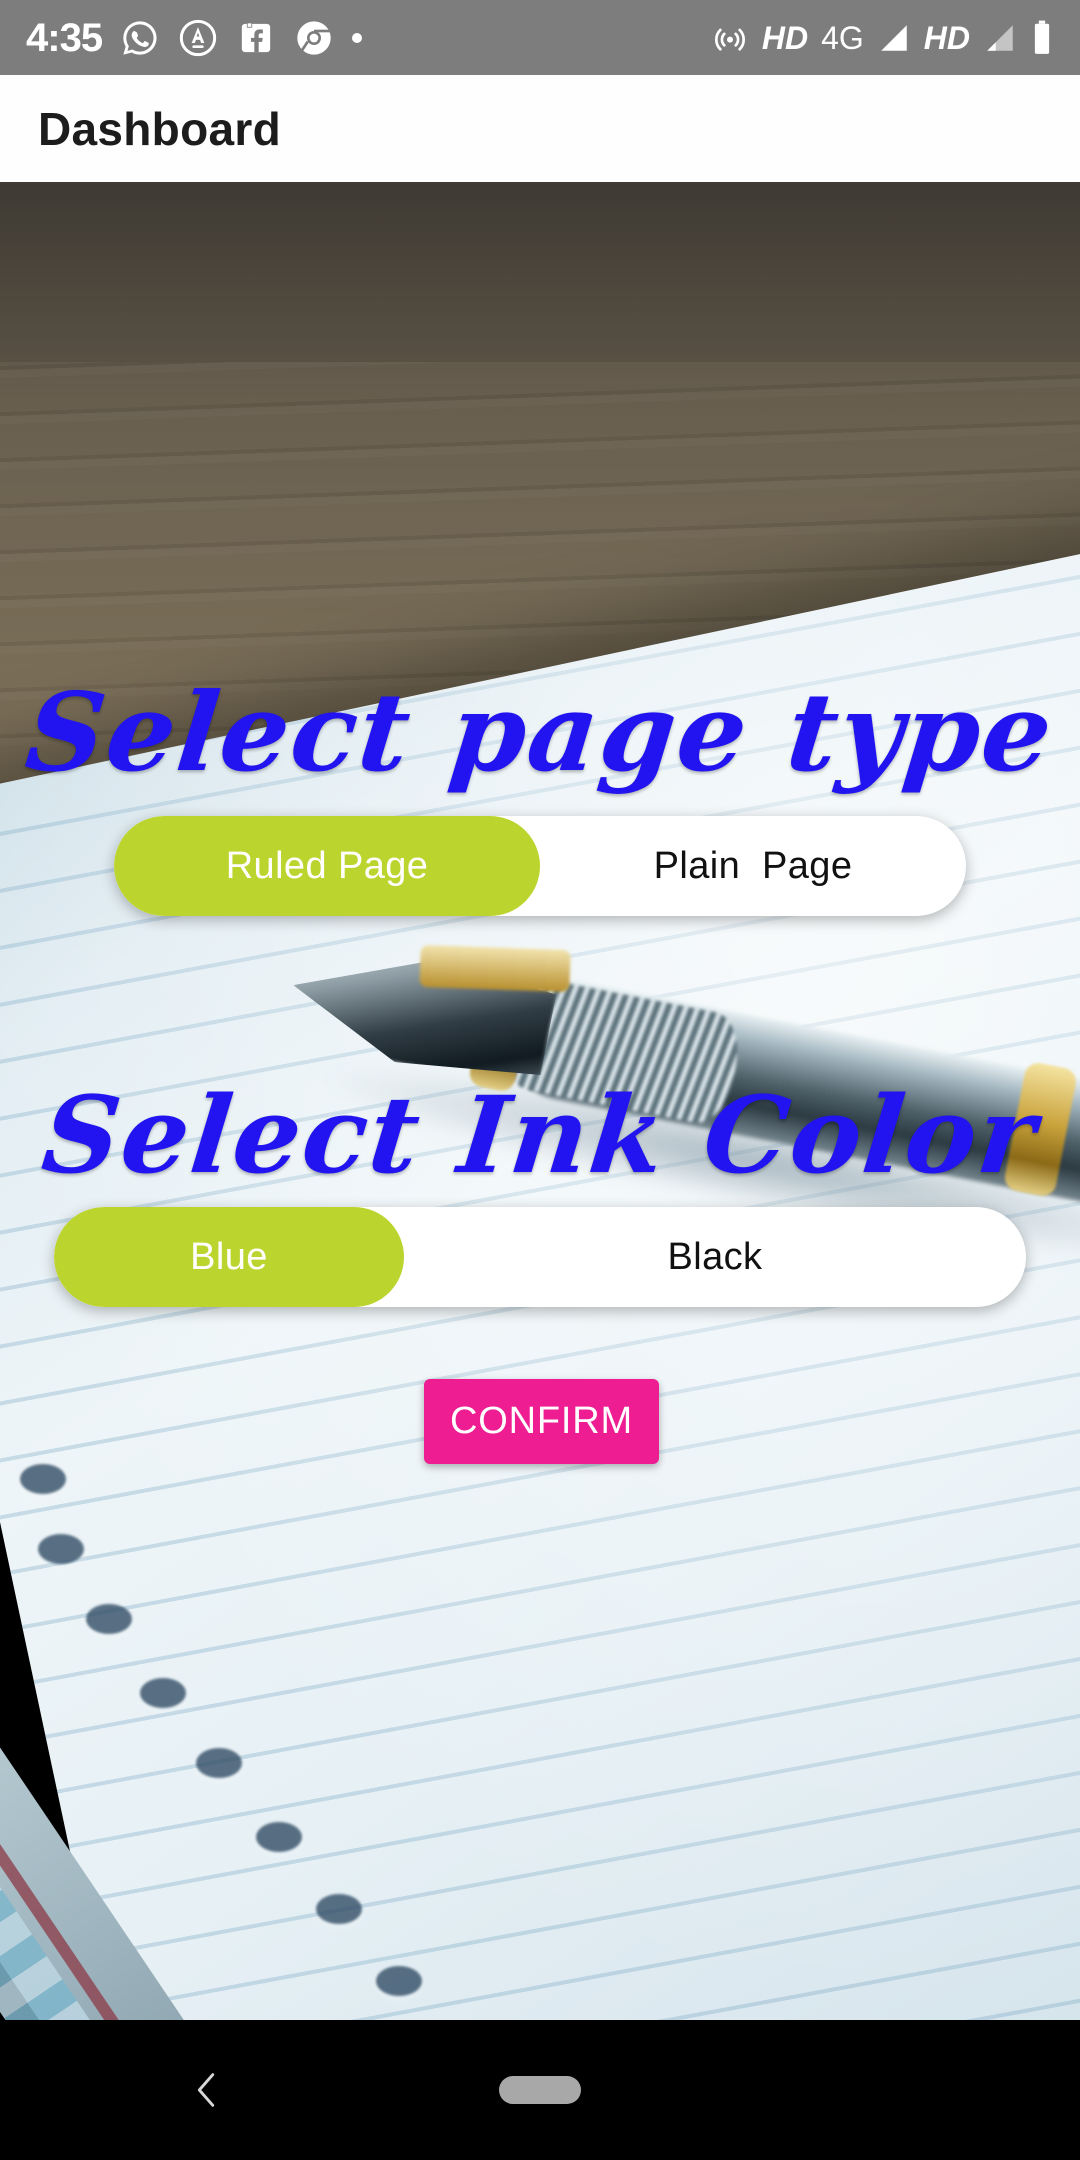 The height and width of the screenshot is (2160, 1080). Describe the element at coordinates (1042, 38) in the screenshot. I see `battery-icon` at that location.